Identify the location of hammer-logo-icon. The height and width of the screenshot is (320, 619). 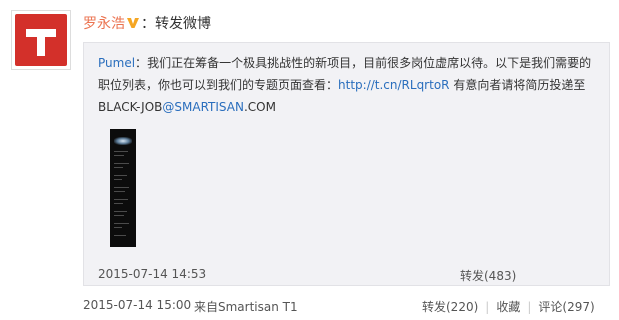
(41, 40).